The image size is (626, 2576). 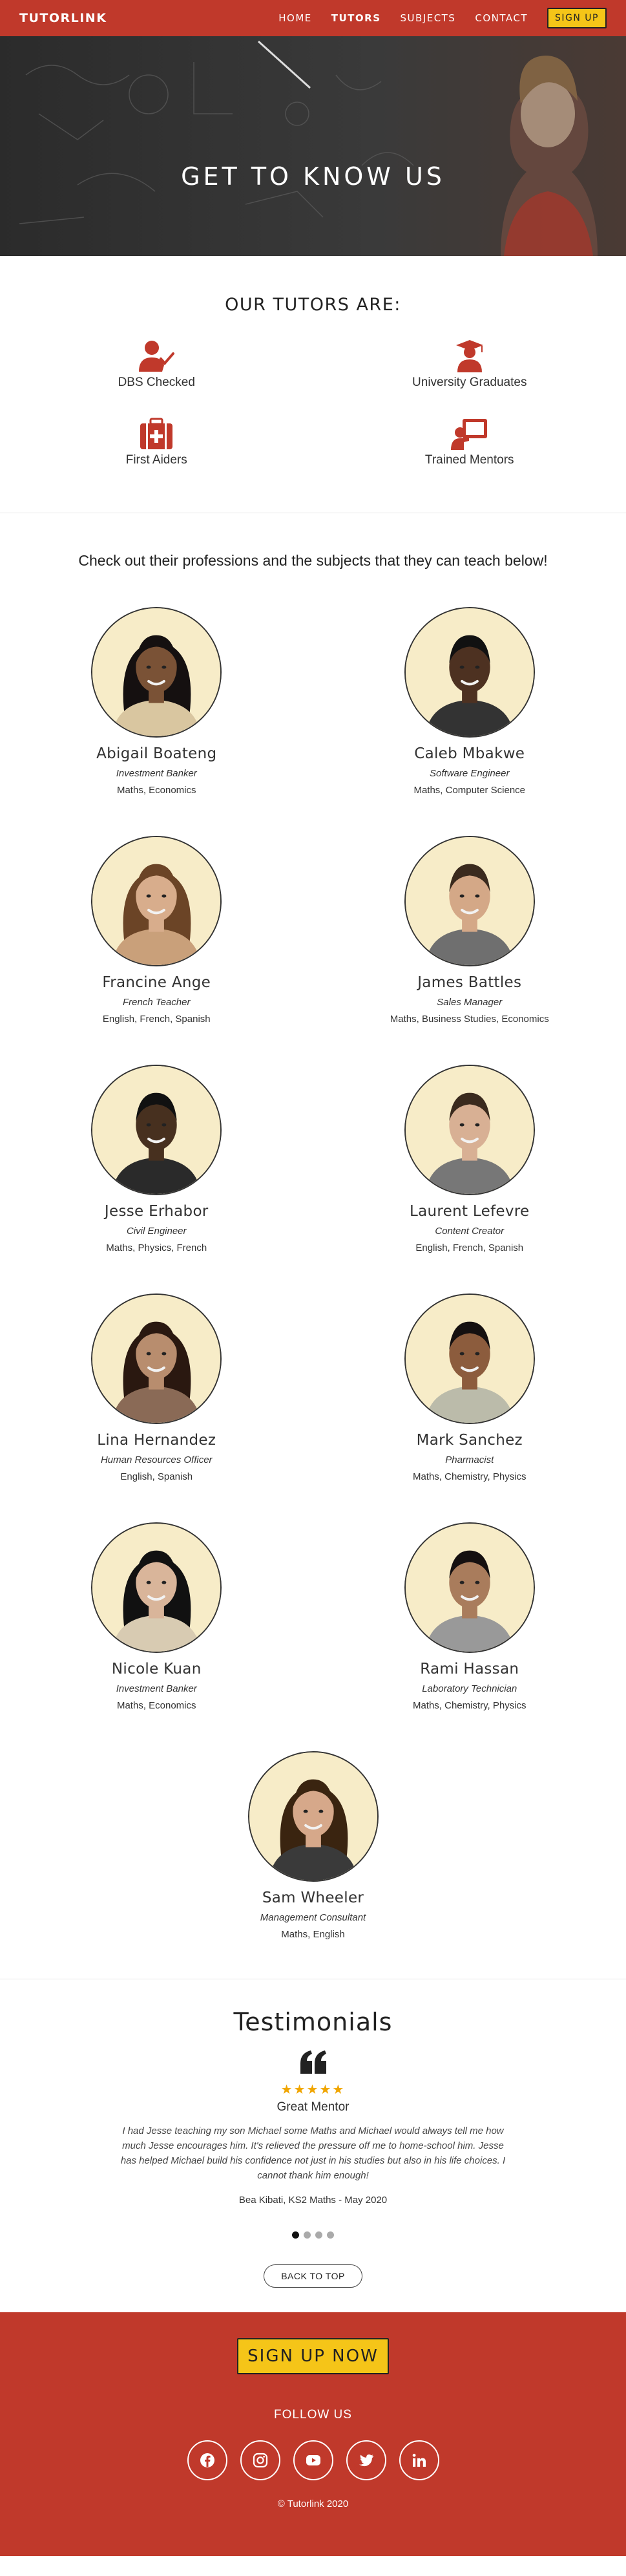 I want to click on instagram-link, so click(x=260, y=2460).